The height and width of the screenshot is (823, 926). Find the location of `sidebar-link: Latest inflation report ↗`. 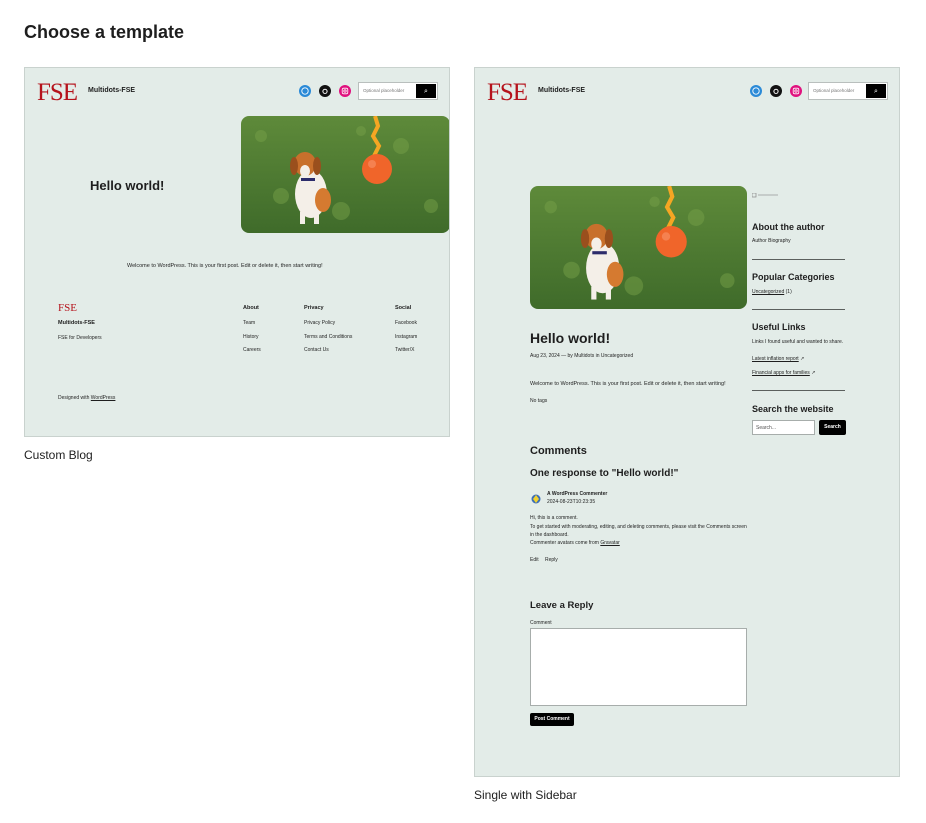

sidebar-link: Latest inflation report ↗ is located at coordinates (778, 359).